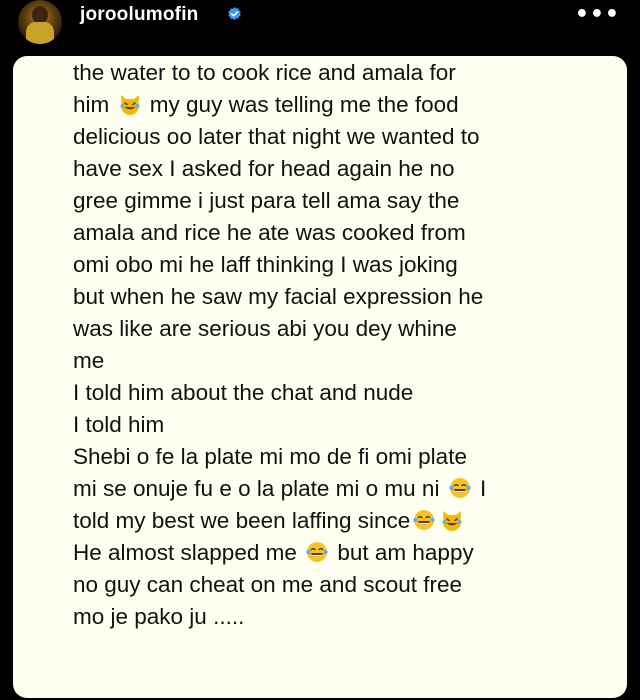  I want to click on avatar, so click(40, 22).